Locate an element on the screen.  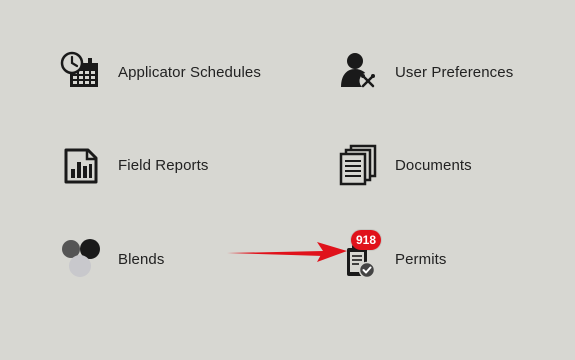
menu-item-user-preferences: User Preferences is located at coordinates (437, 73).